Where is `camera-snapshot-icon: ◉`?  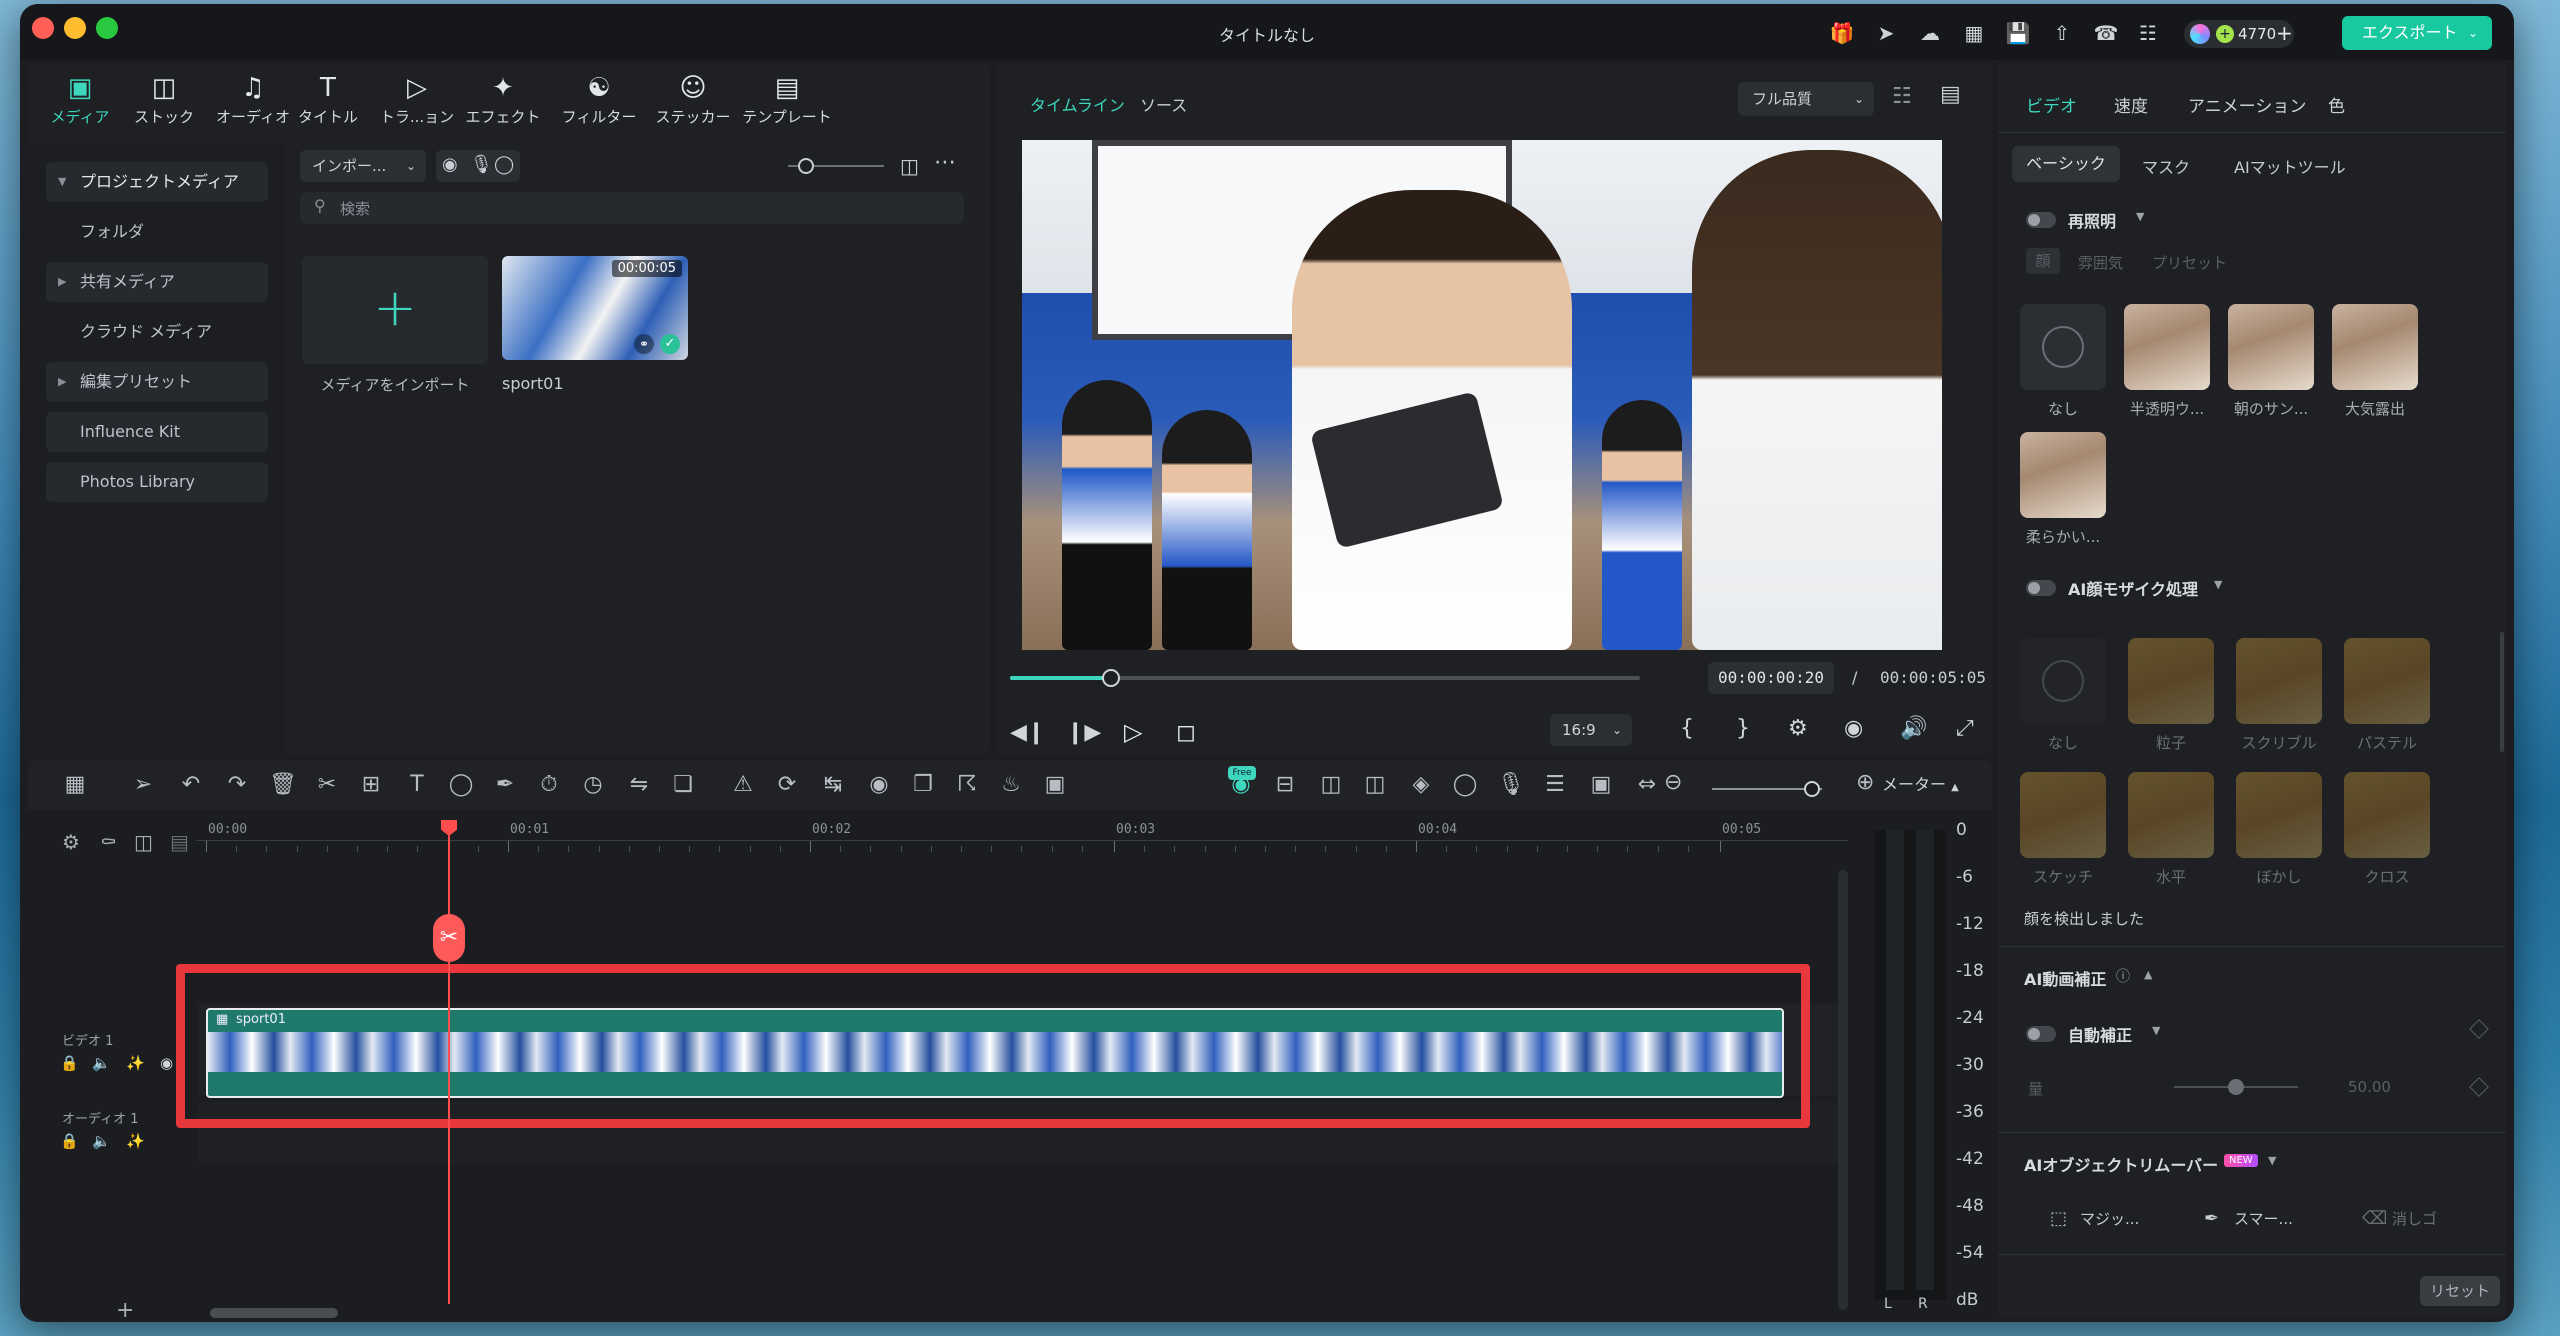 camera-snapshot-icon: ◉ is located at coordinates (1853, 728).